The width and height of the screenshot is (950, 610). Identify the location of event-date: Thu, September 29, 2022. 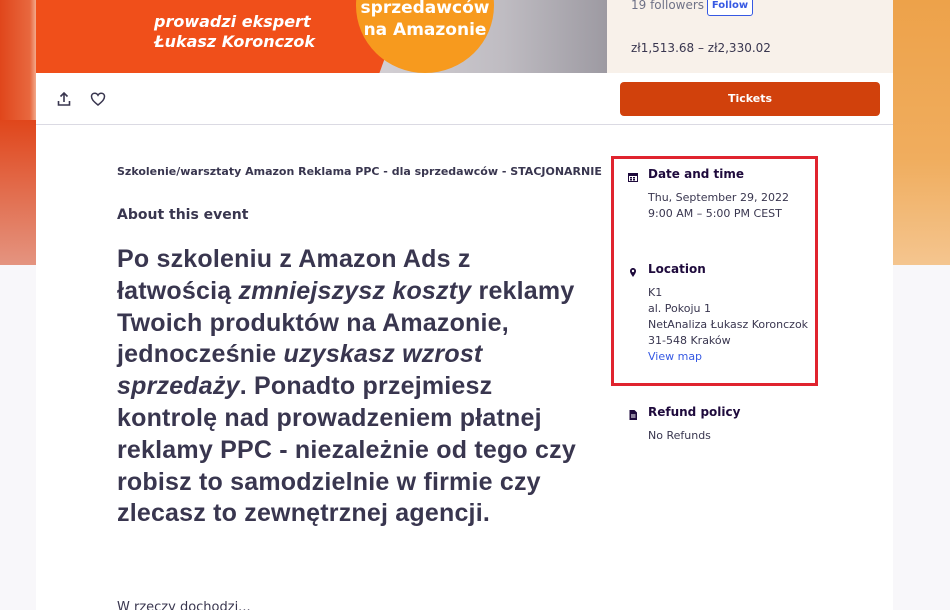
(718, 197).